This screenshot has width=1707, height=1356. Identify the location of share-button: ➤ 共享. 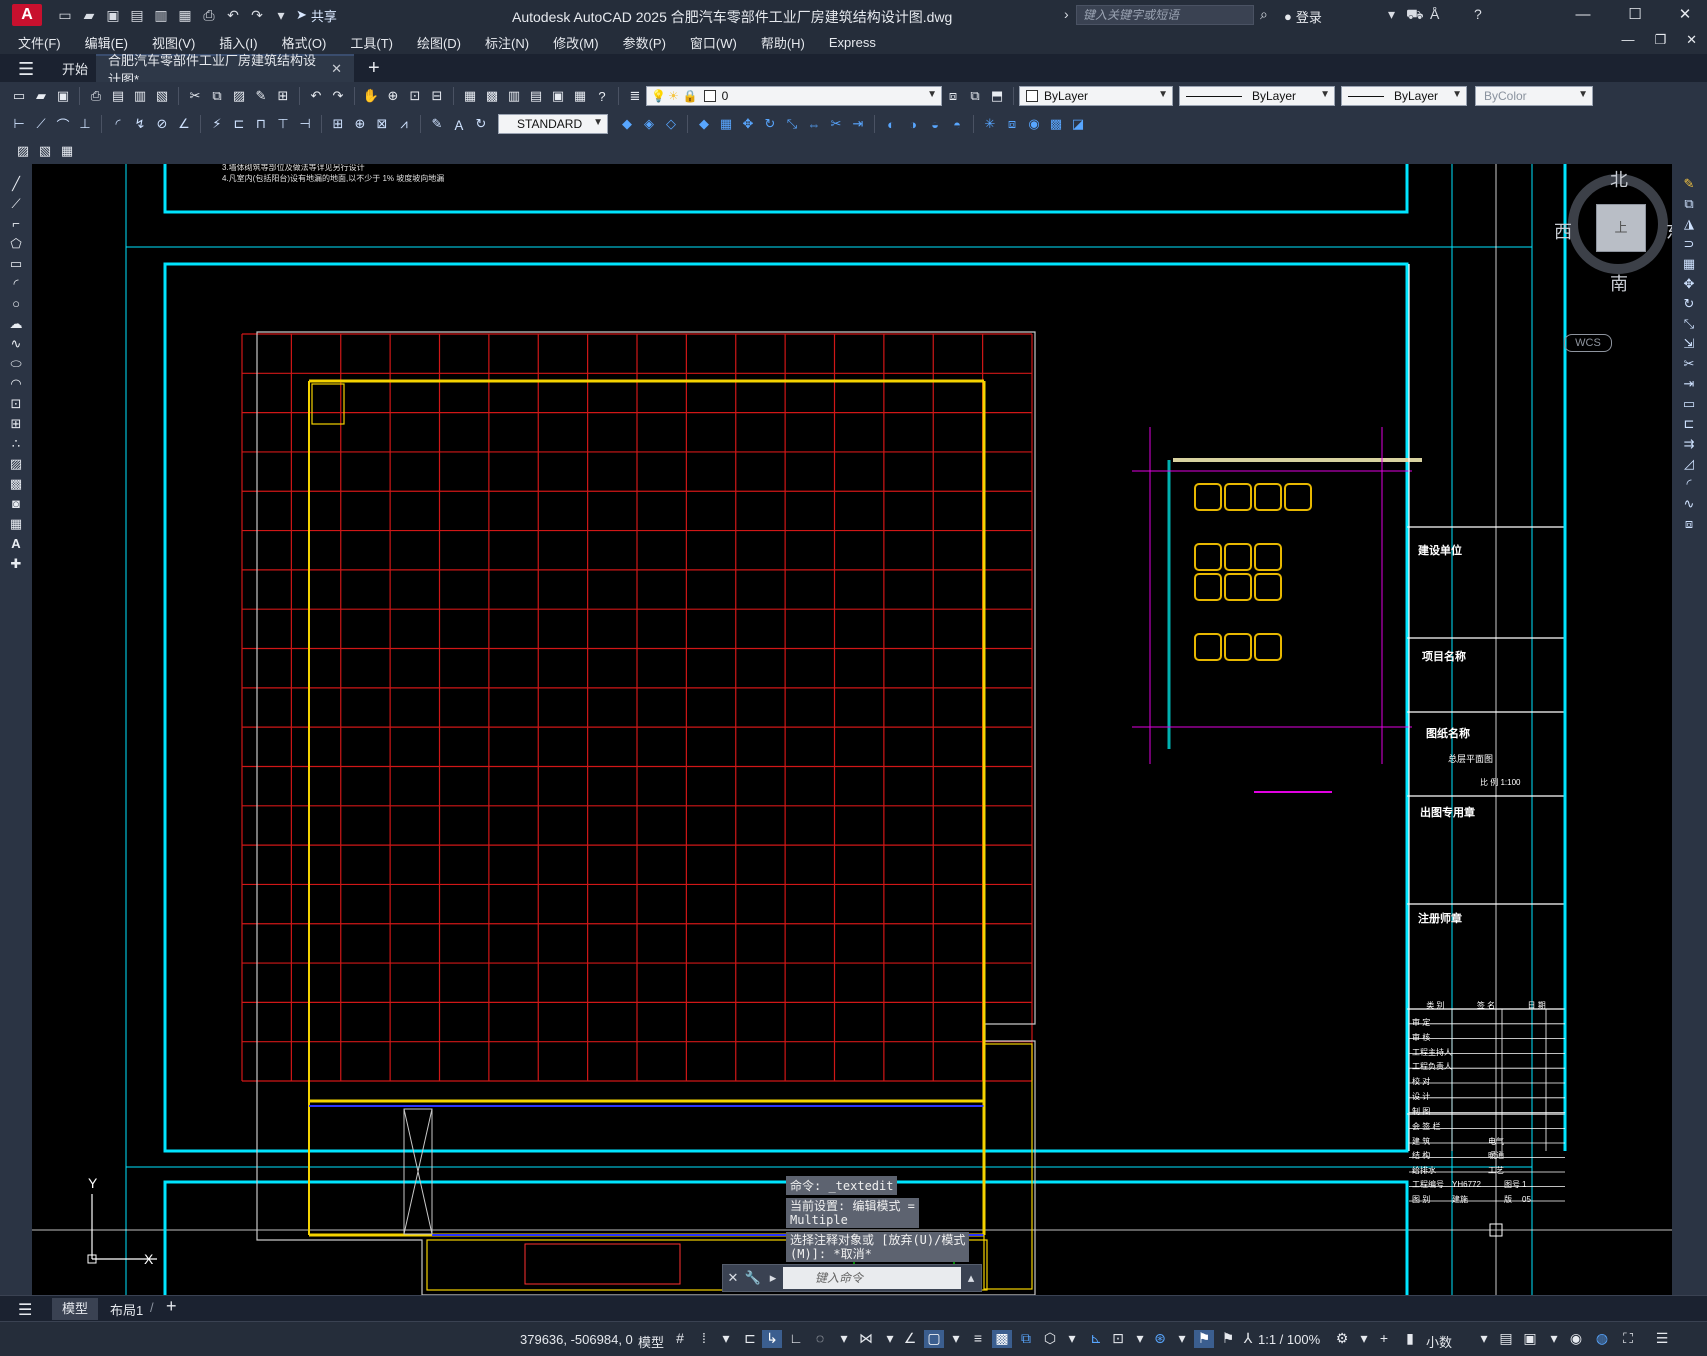
(316, 15).